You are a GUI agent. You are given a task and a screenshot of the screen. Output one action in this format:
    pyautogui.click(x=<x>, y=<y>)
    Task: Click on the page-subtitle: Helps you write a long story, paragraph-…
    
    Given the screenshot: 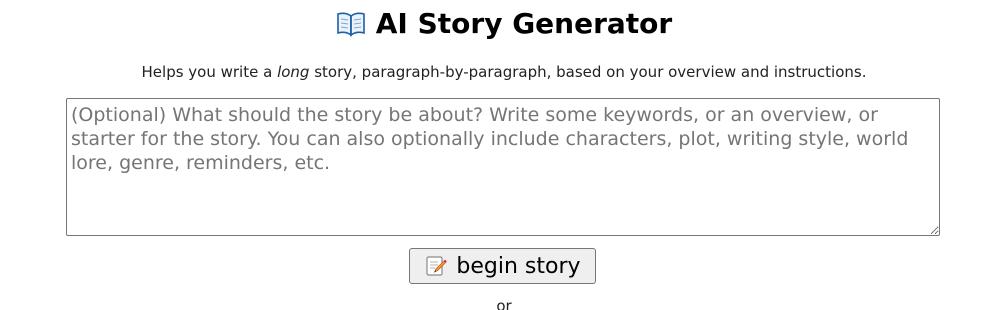 What is the action you would take?
    pyautogui.click(x=496, y=72)
    